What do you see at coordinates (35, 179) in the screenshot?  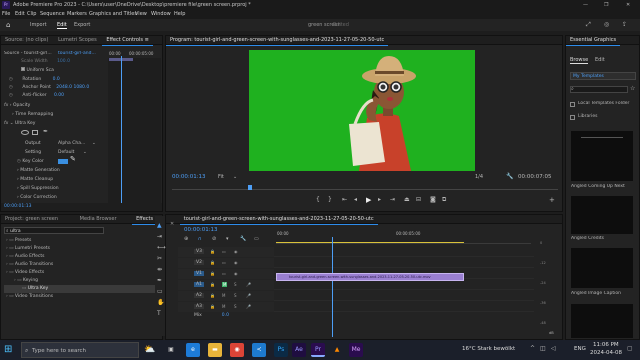 I see `section-matte-cleanup: › Matte Cleanup` at bounding box center [35, 179].